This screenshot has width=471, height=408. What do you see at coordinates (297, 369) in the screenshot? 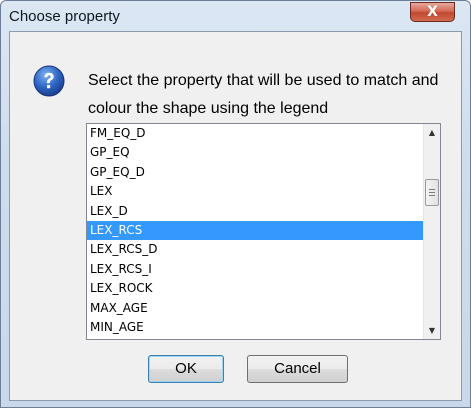
I see `cancel-button: Cancel` at bounding box center [297, 369].